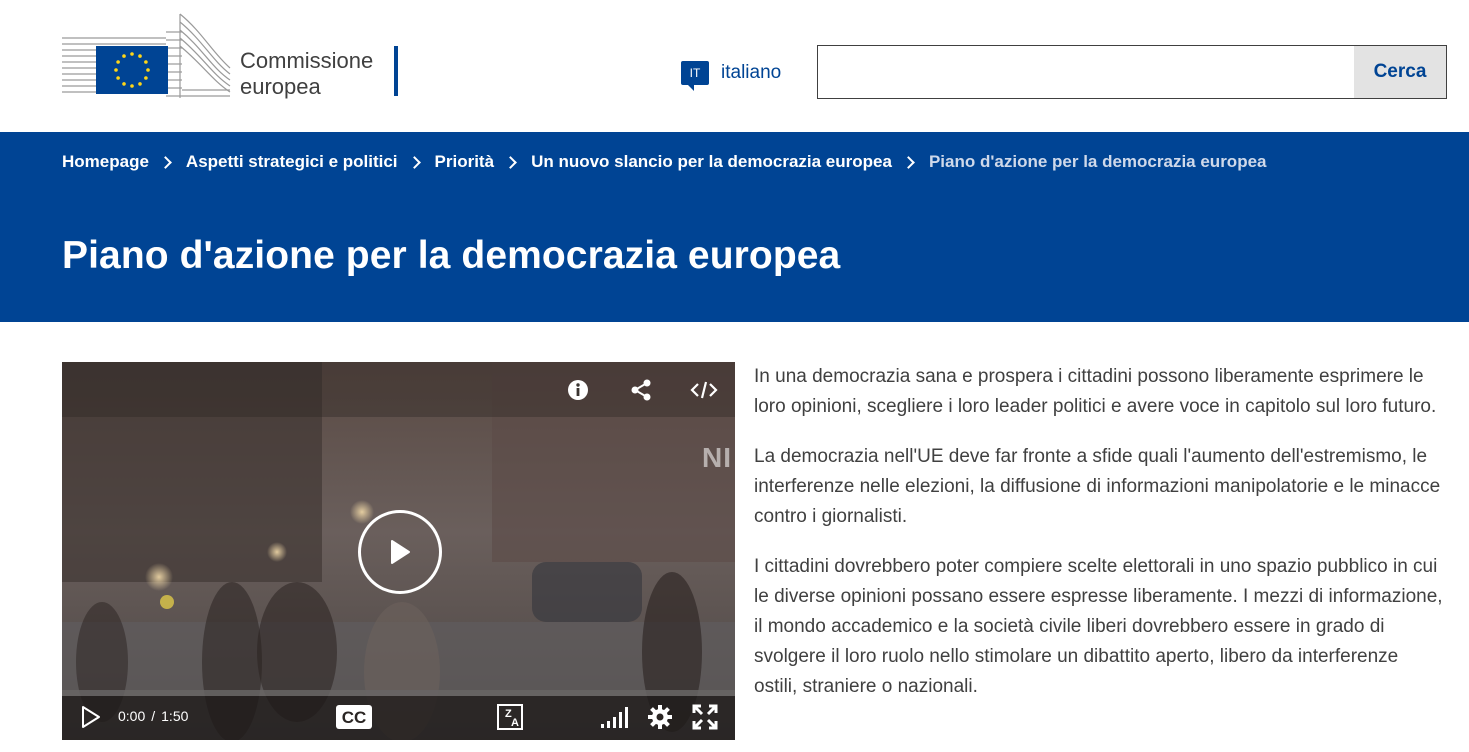  I want to click on logo-divider, so click(396, 71).